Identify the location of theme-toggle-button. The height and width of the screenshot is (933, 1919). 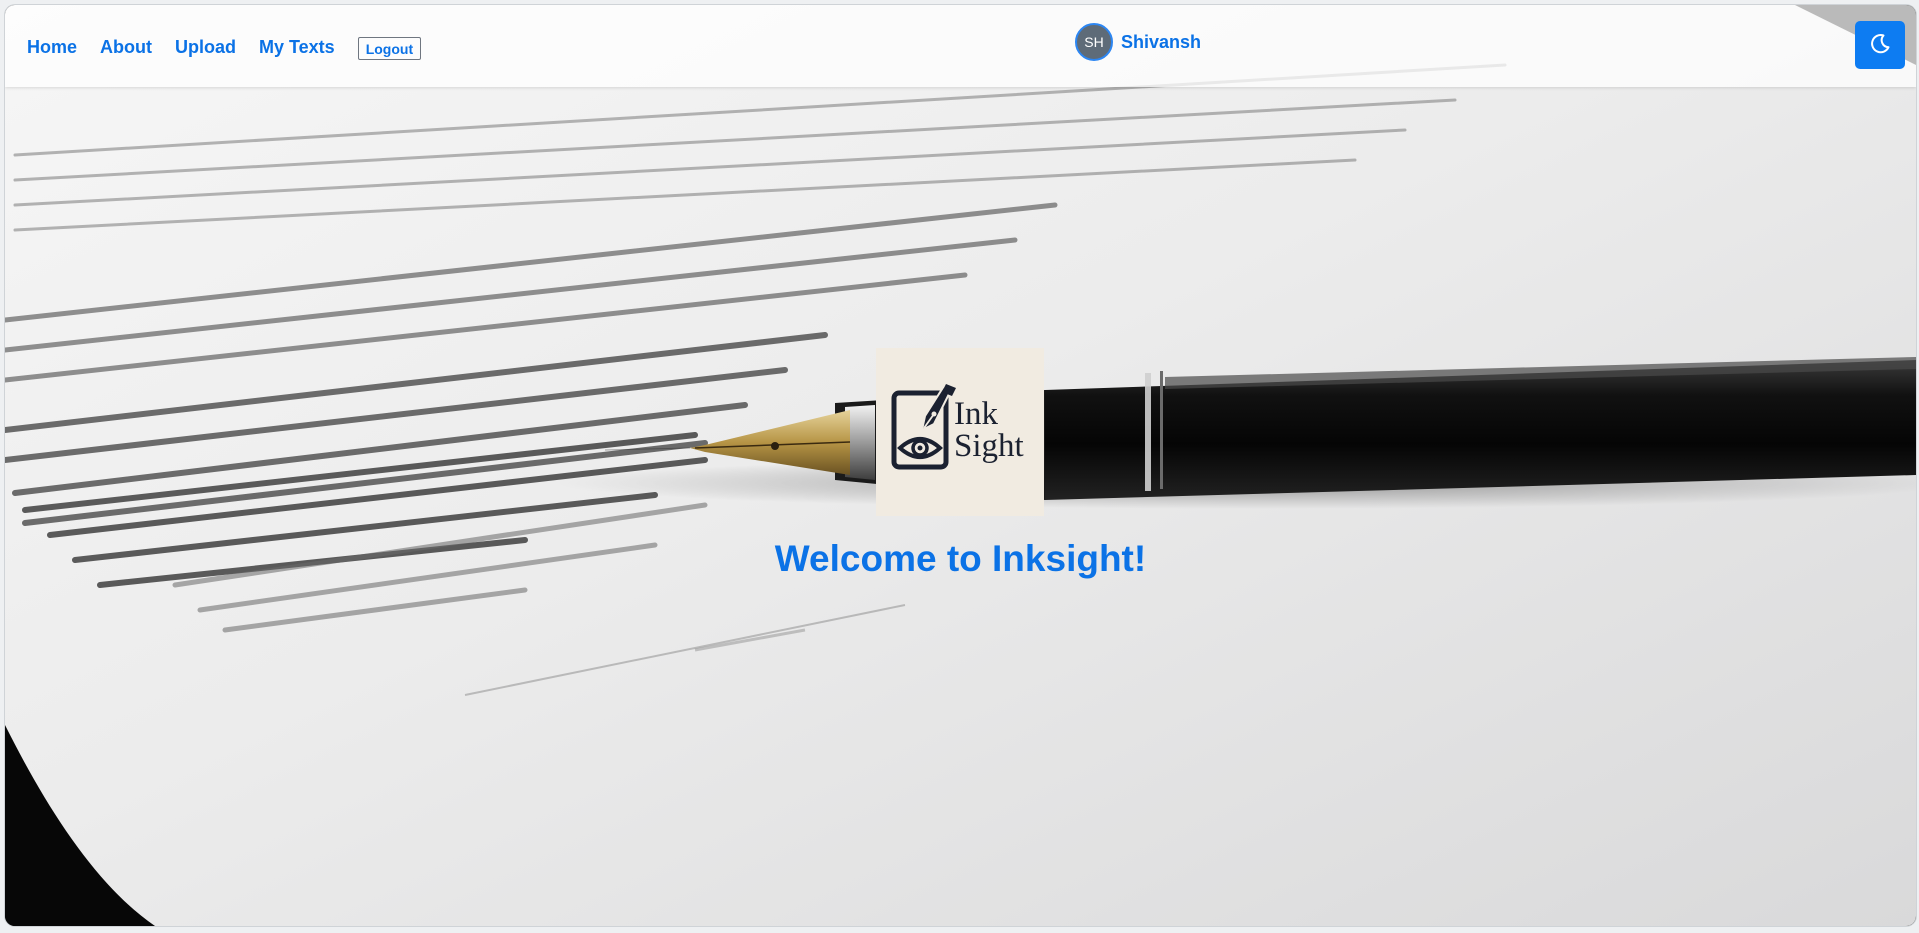
(1880, 45).